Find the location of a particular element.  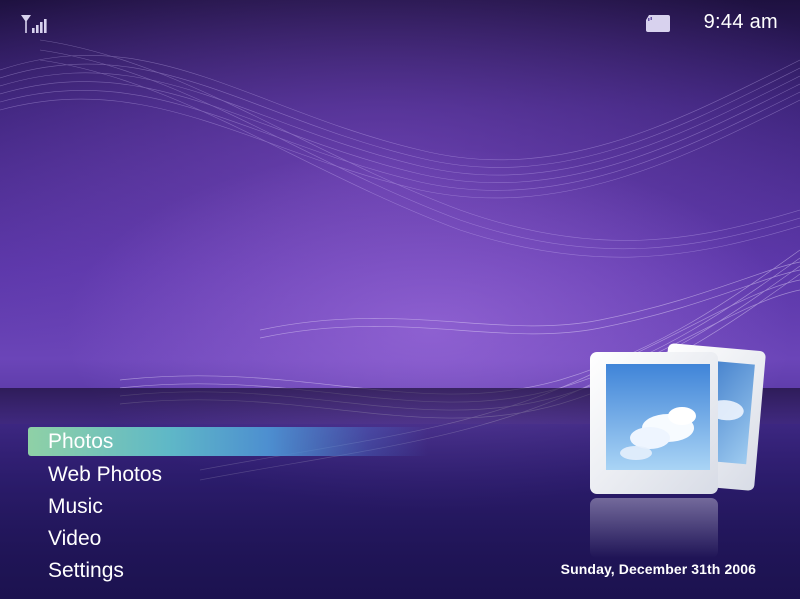

menu-item-label: Web Photos is located at coordinates (105, 474).